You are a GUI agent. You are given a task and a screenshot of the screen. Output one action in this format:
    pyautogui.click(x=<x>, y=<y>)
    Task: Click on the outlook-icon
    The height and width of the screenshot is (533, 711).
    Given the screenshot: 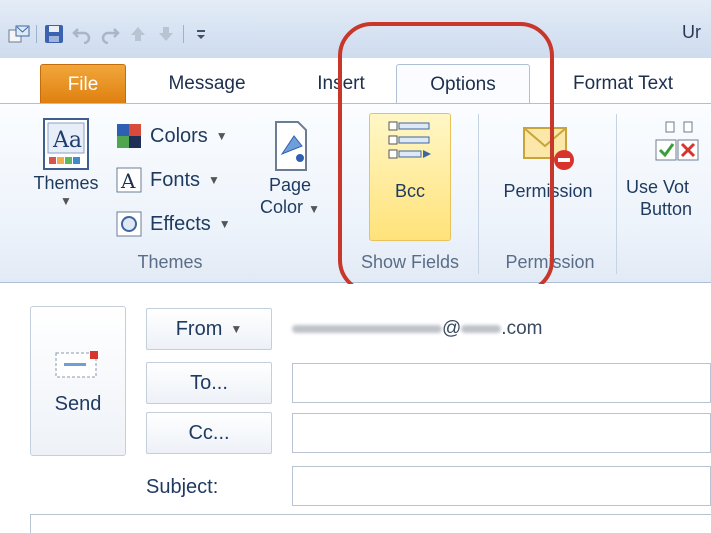 What is the action you would take?
    pyautogui.click(x=19, y=34)
    